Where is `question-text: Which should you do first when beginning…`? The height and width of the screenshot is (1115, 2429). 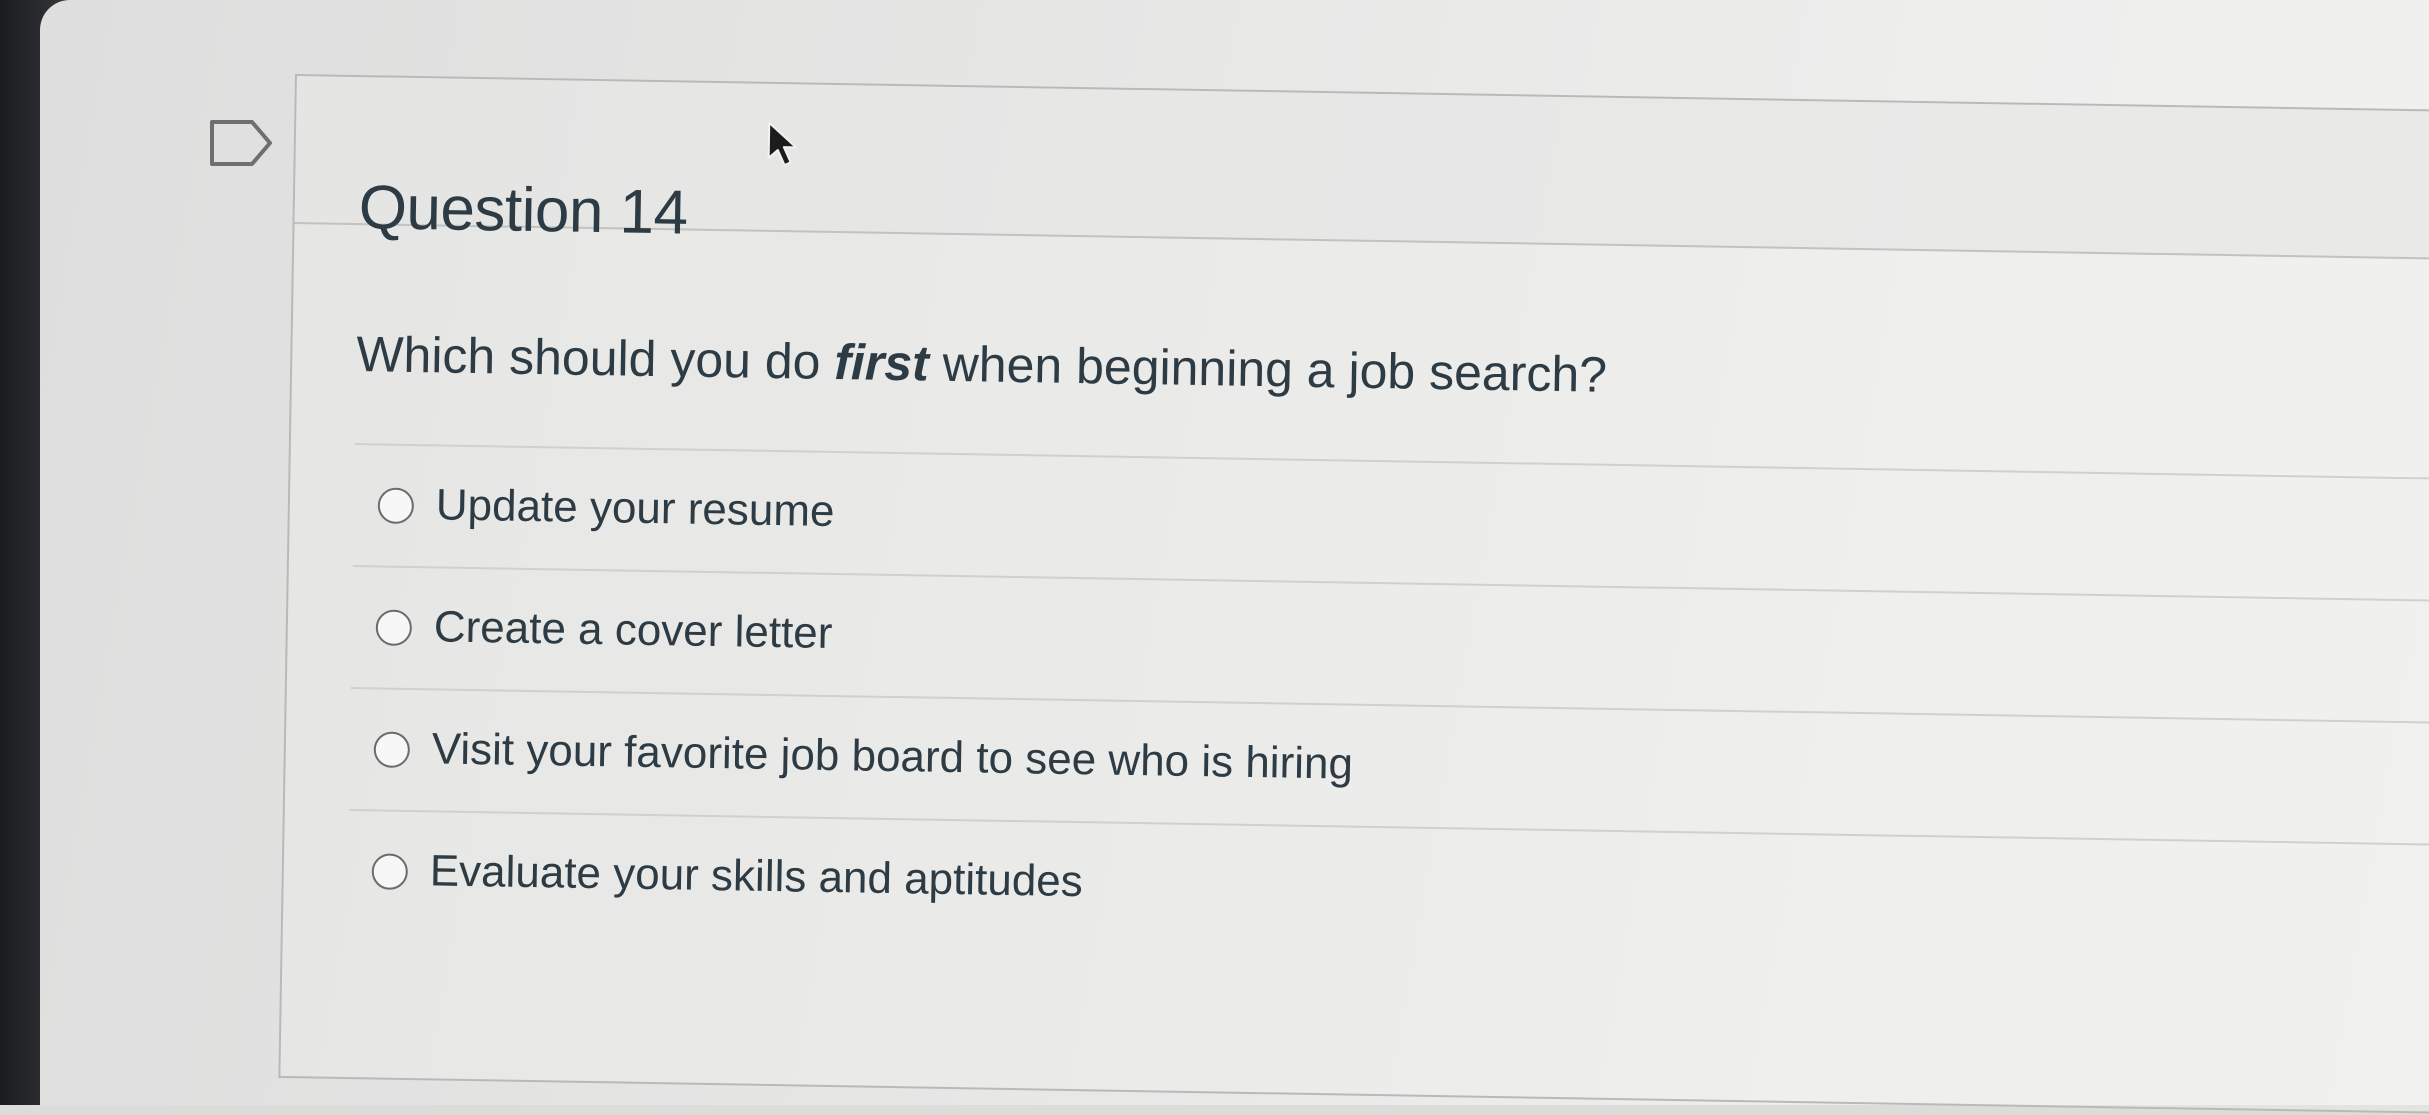
question-text: Which should you do first when beginning… is located at coordinates (982, 364).